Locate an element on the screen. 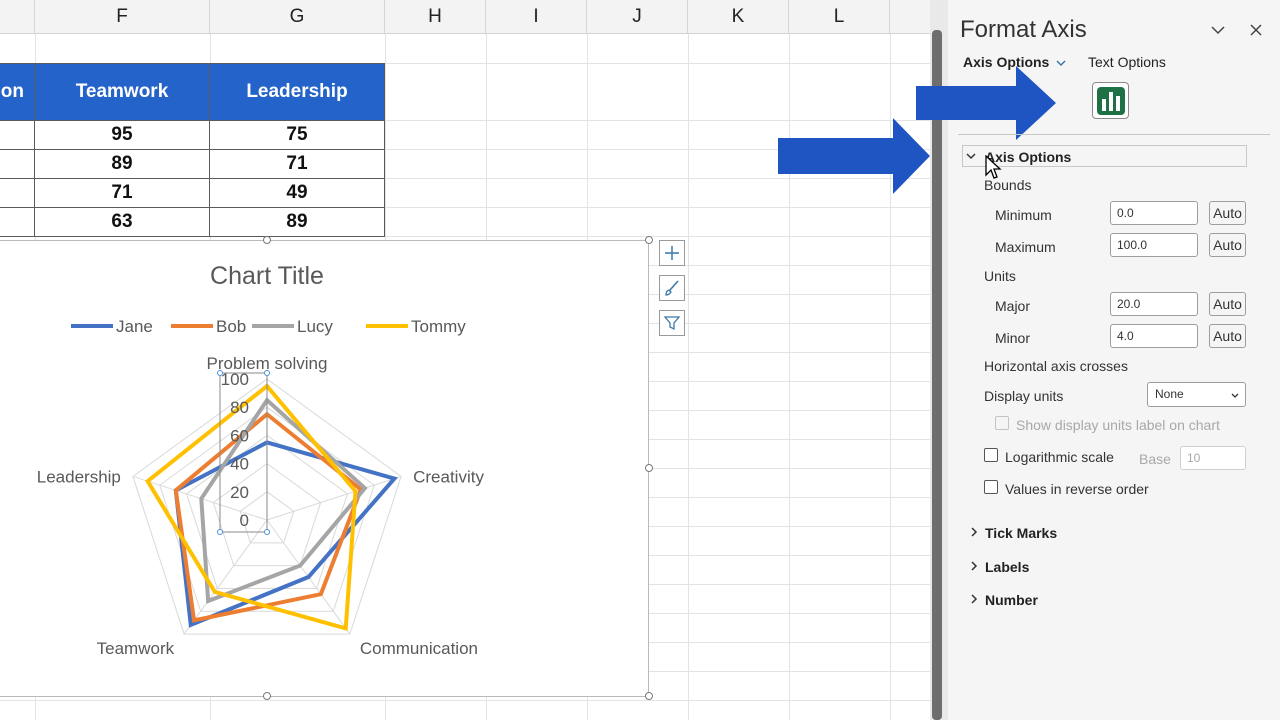 This screenshot has height=720, width=1280. table-cell: 63 is located at coordinates (122, 222).